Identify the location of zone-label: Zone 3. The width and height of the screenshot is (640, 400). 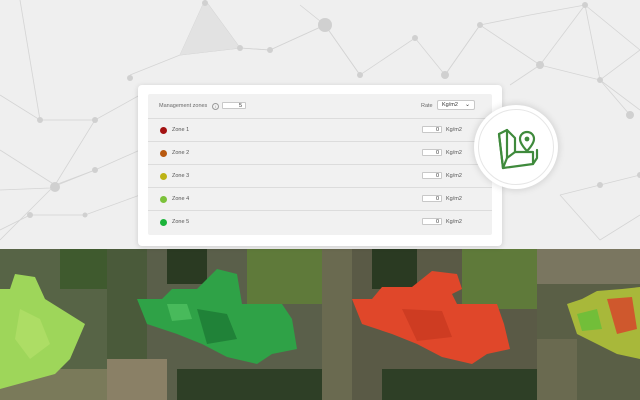
(181, 176).